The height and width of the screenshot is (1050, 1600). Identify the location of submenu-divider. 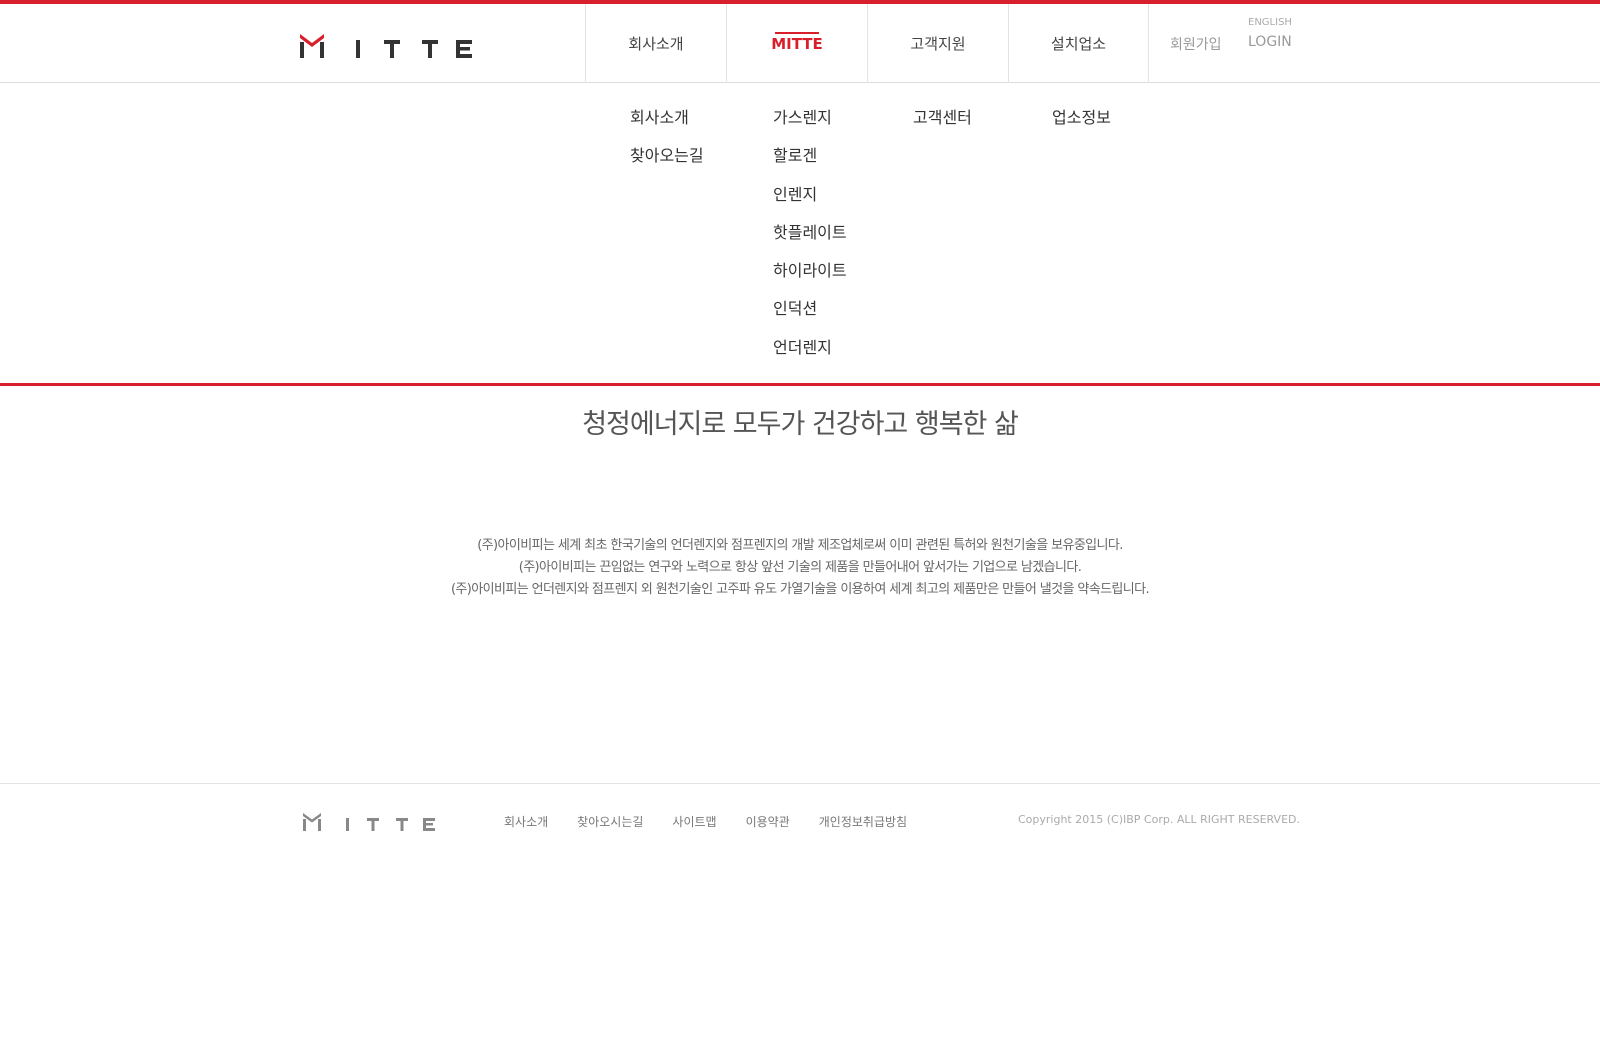
(800, 384).